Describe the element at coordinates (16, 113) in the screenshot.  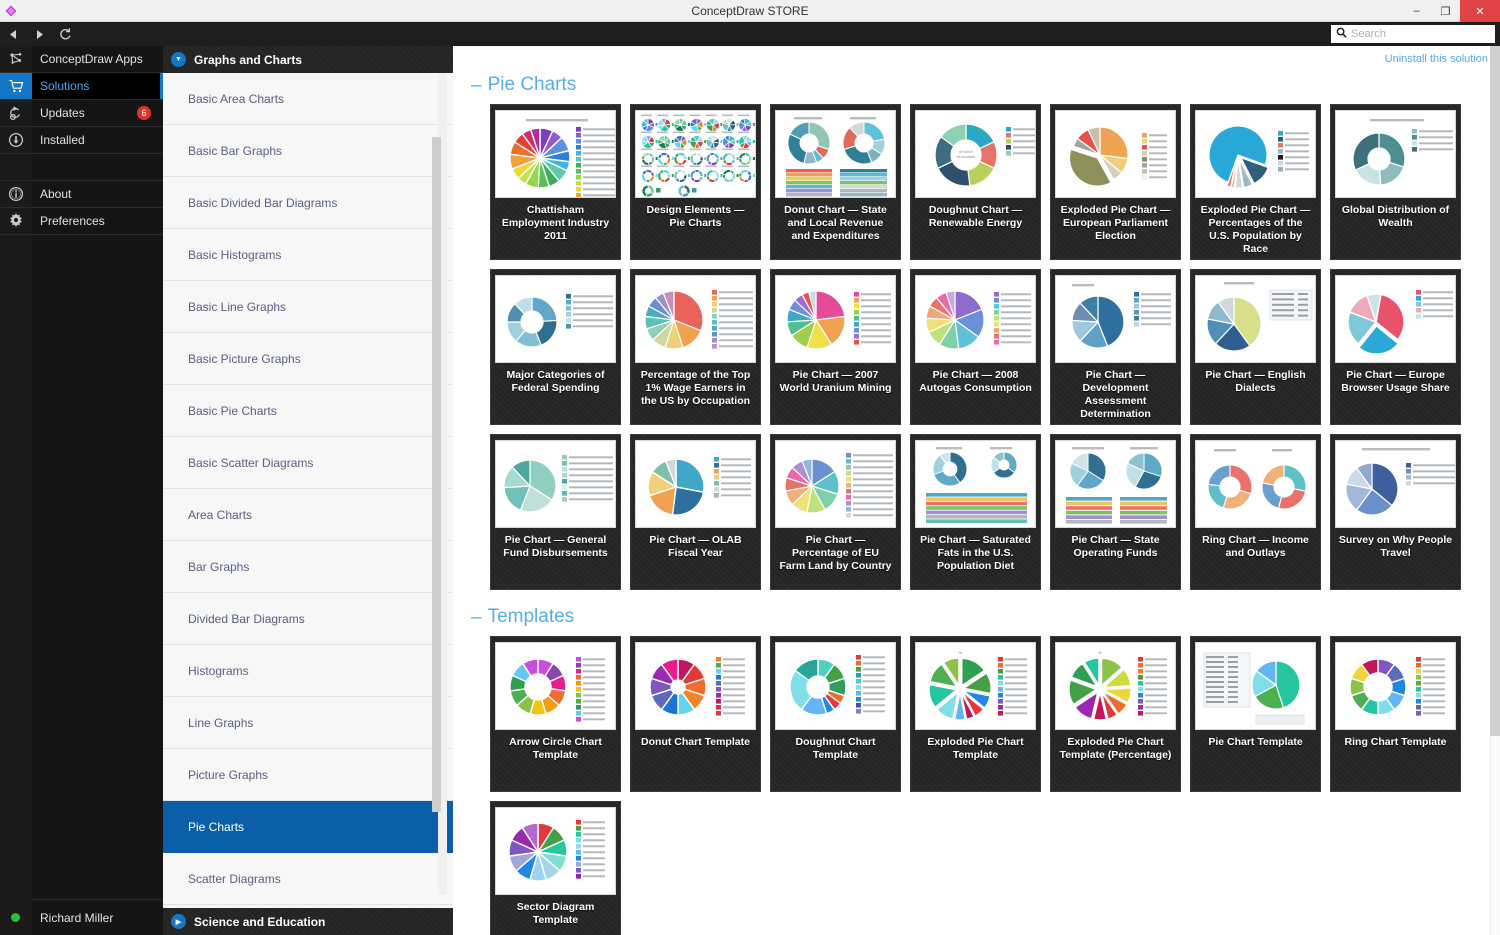
I see `rail-updates-icon` at that location.